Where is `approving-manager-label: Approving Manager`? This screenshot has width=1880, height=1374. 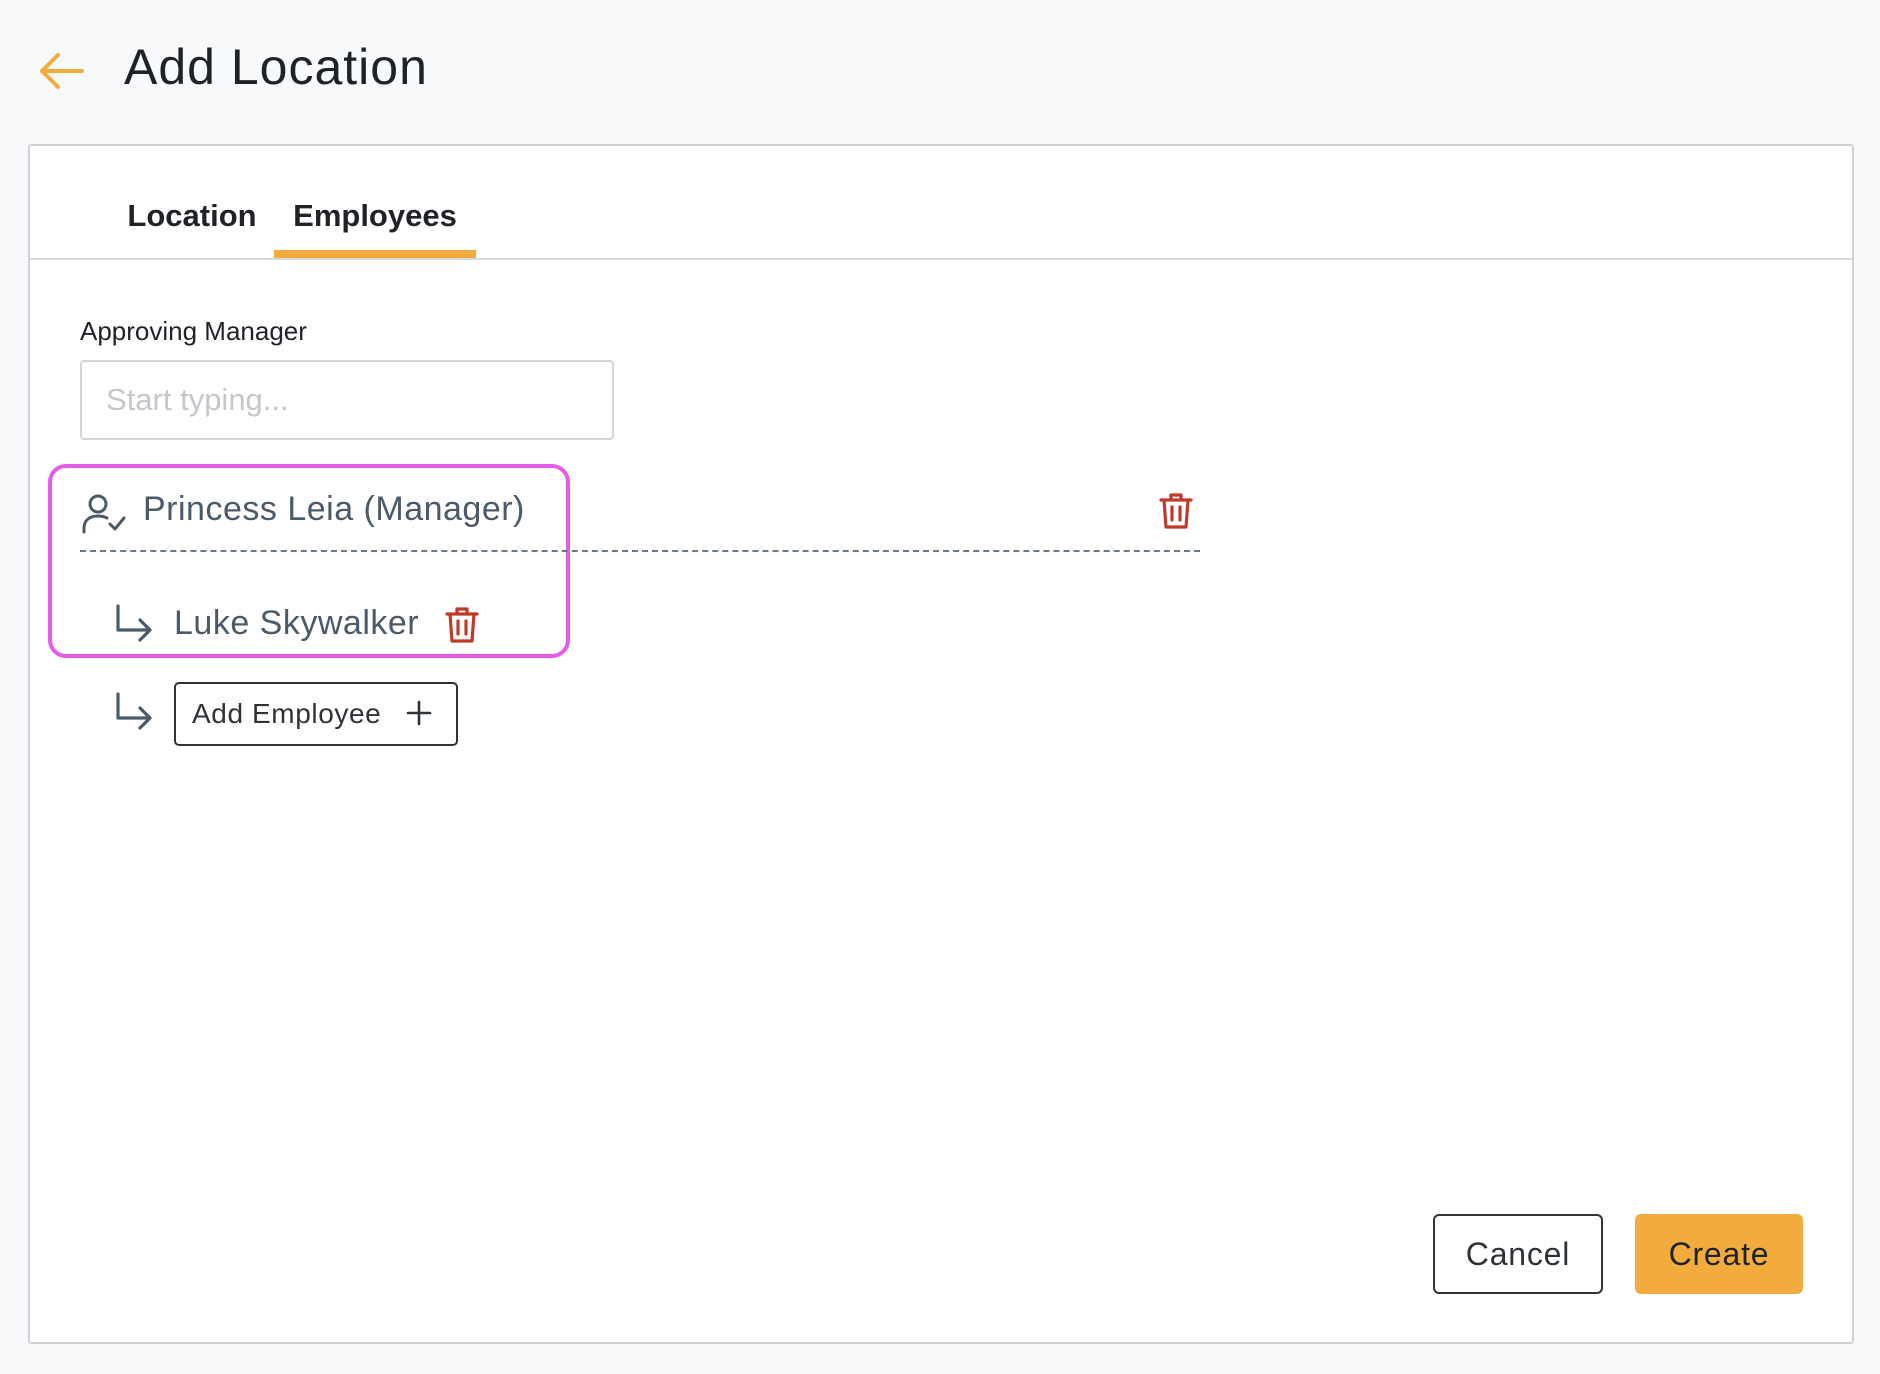 approving-manager-label: Approving Manager is located at coordinates (193, 331).